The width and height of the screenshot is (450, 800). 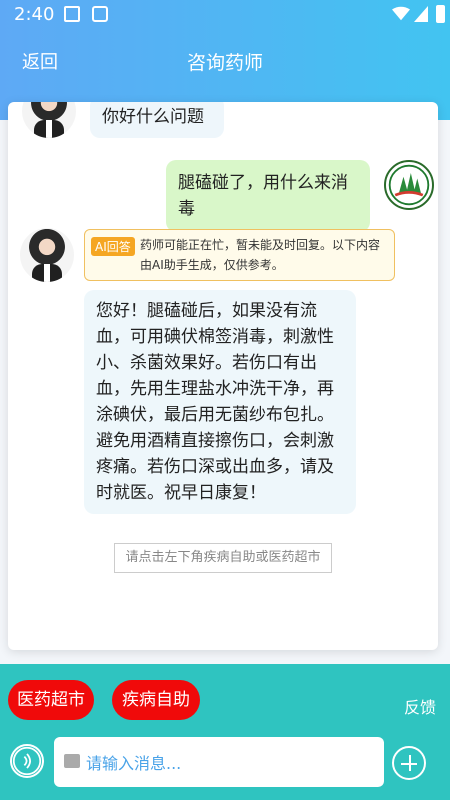 What do you see at coordinates (263, 196) in the screenshot?
I see `message-text: 腿磕碰了，用什么来消毒` at bounding box center [263, 196].